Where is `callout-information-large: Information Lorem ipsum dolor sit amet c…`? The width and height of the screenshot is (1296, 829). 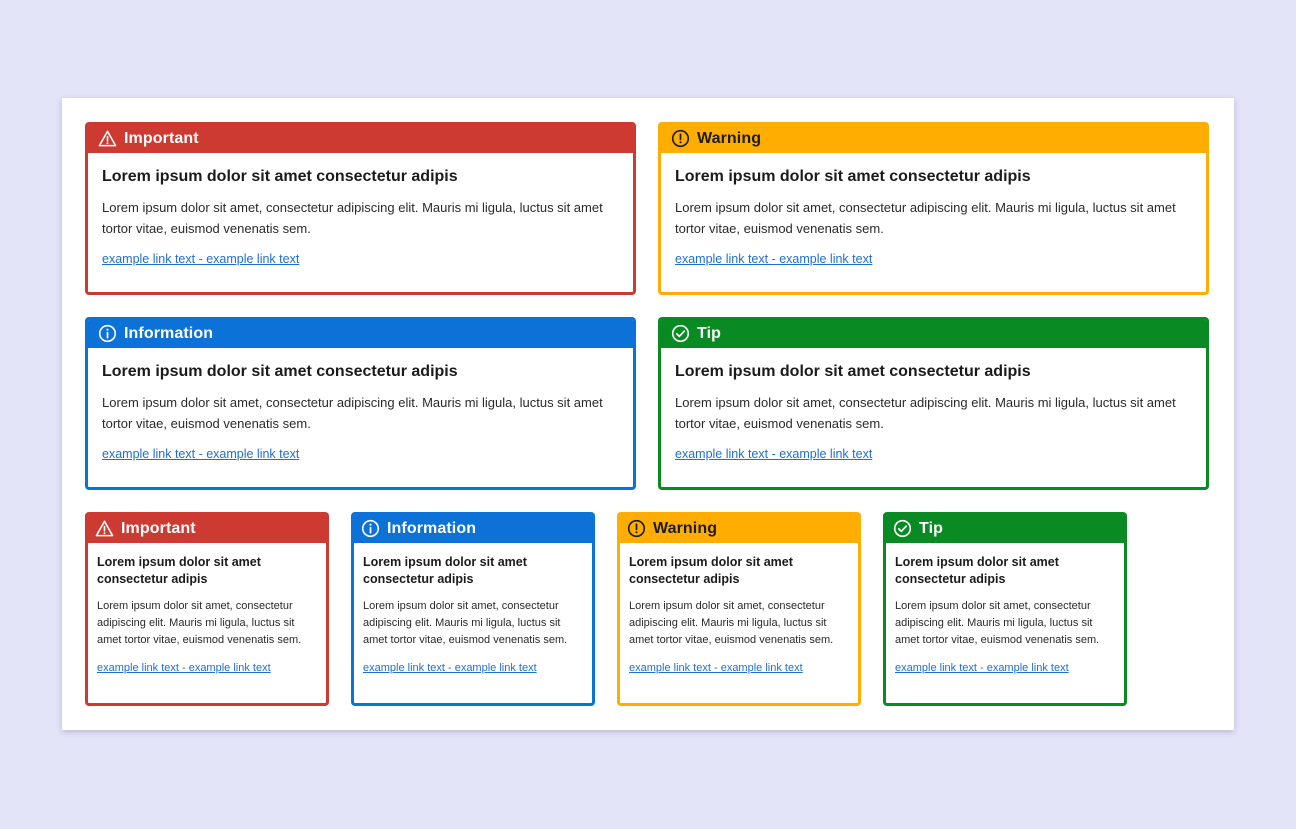 callout-information-large: Information Lorem ipsum dolor sit amet c… is located at coordinates (360, 403).